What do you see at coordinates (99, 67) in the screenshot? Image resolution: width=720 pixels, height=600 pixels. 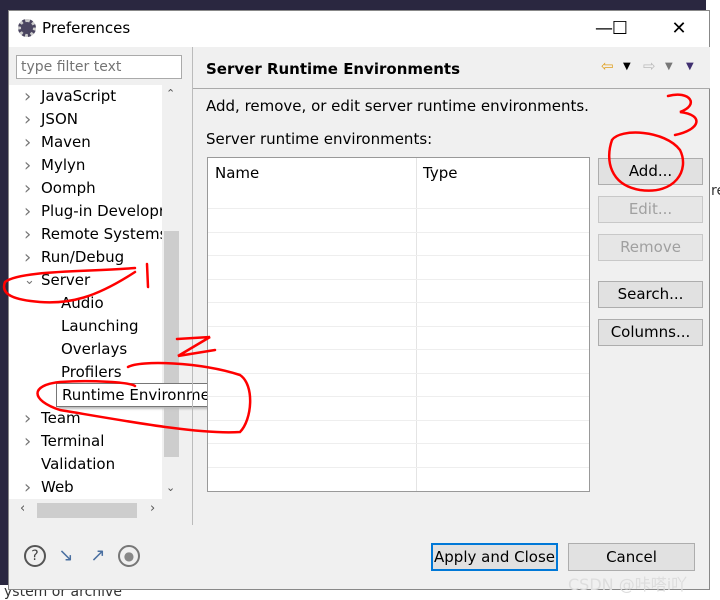 I see `filter-input` at bounding box center [99, 67].